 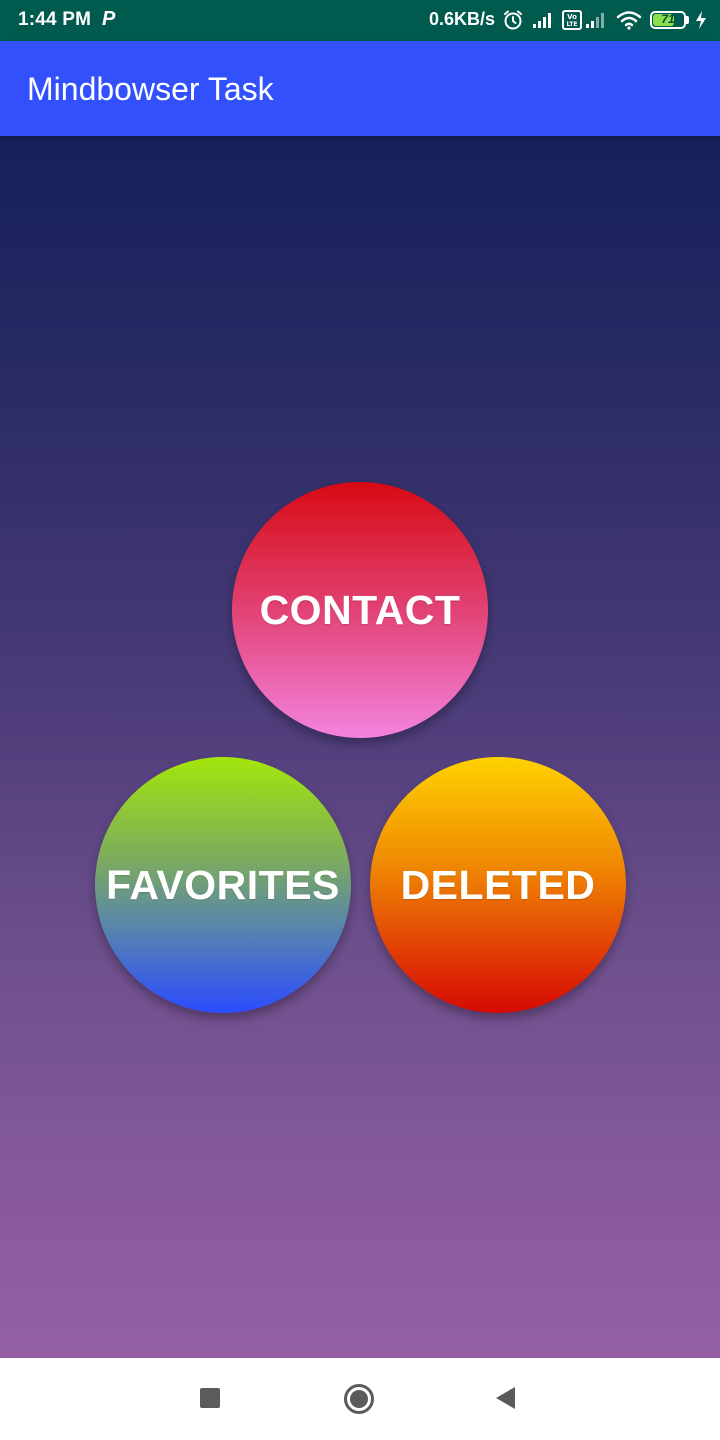 I want to click on alarm-icon, so click(x=513, y=20).